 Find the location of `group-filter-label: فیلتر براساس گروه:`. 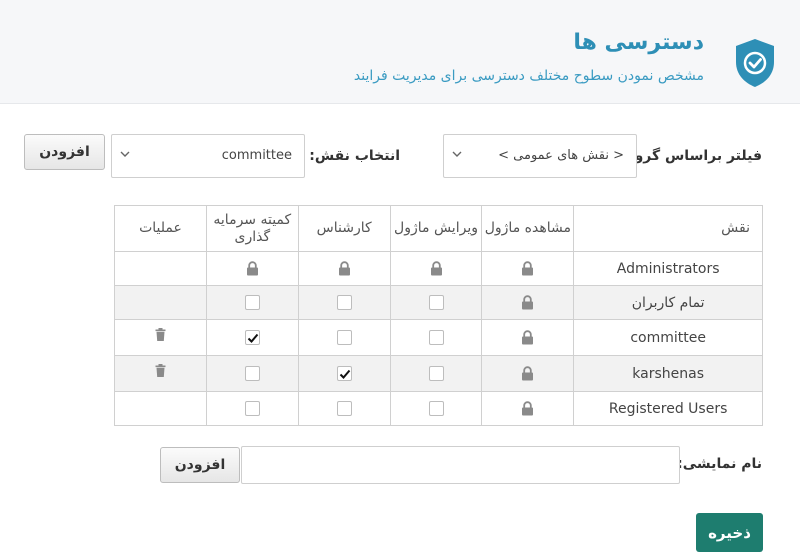

group-filter-label: فیلتر براساس گروه: is located at coordinates (691, 156).